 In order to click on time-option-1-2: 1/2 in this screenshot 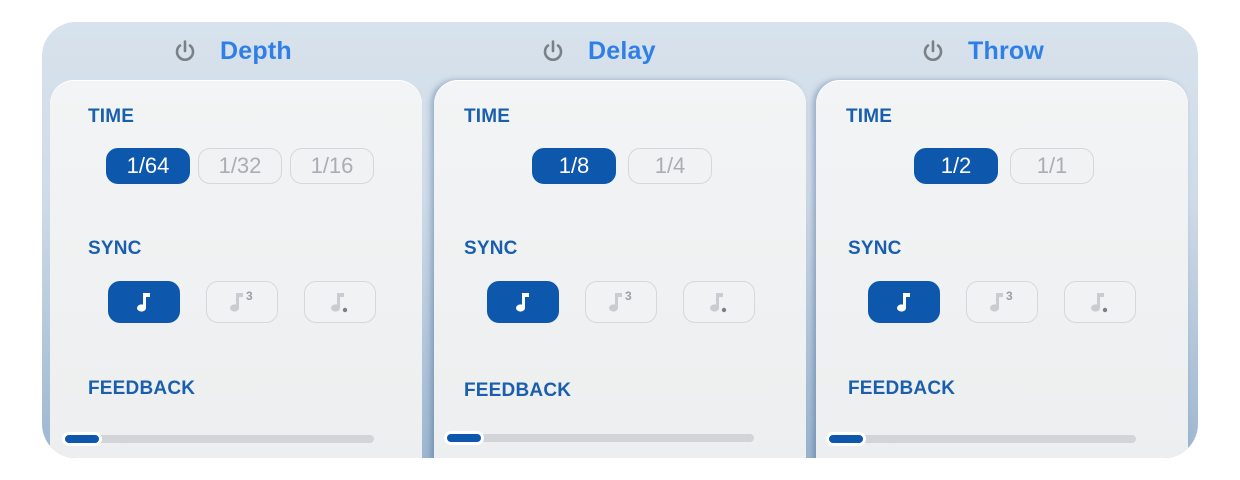, I will do `click(956, 166)`.